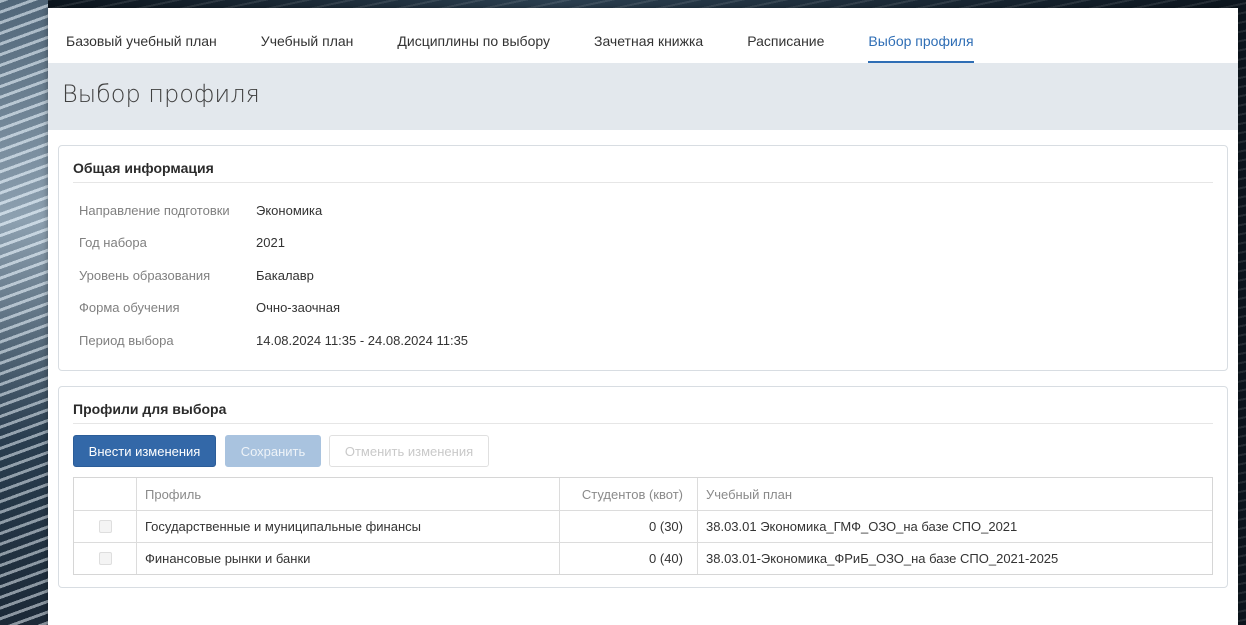  What do you see at coordinates (289, 210) in the screenshot?
I see `info-value: Экономика` at bounding box center [289, 210].